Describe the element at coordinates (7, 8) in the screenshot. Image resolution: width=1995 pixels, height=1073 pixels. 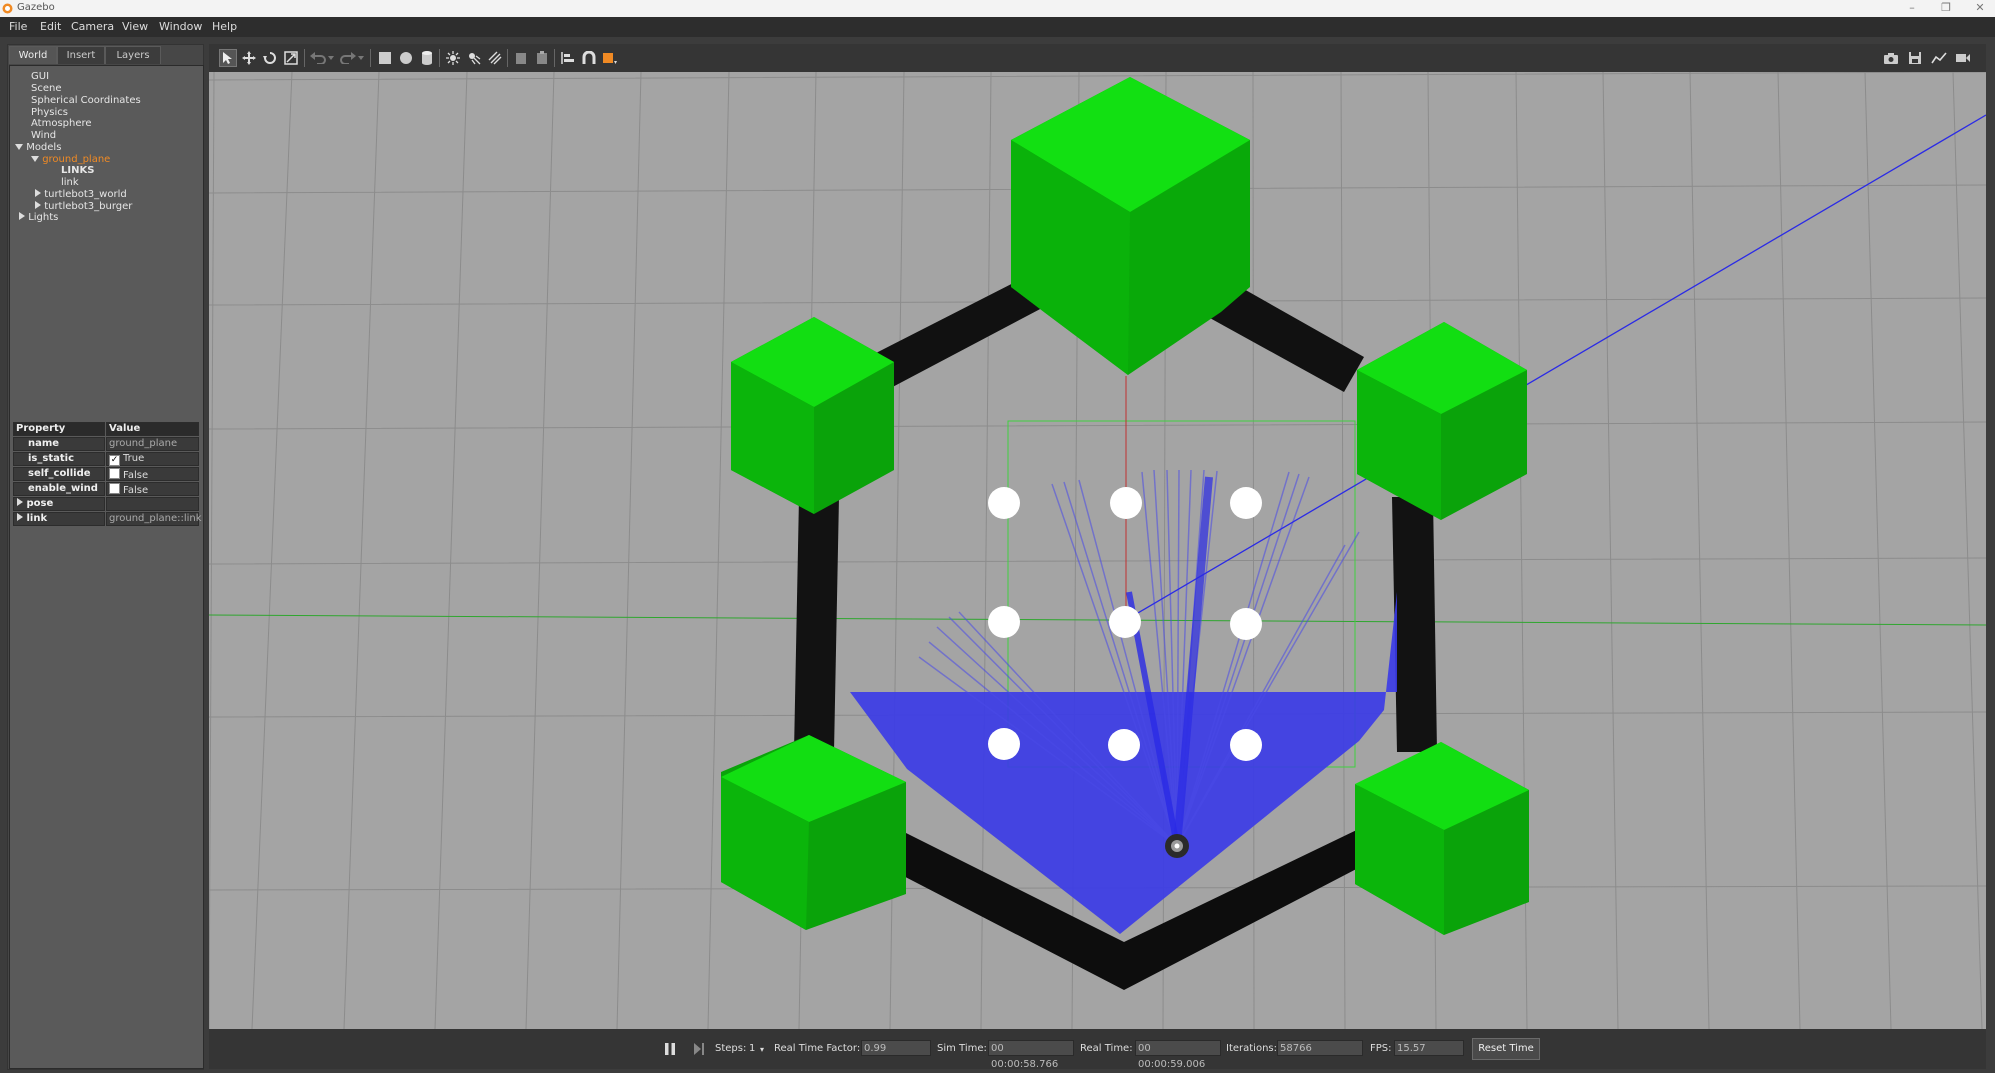
I see `gazebo-logo-icon` at that location.